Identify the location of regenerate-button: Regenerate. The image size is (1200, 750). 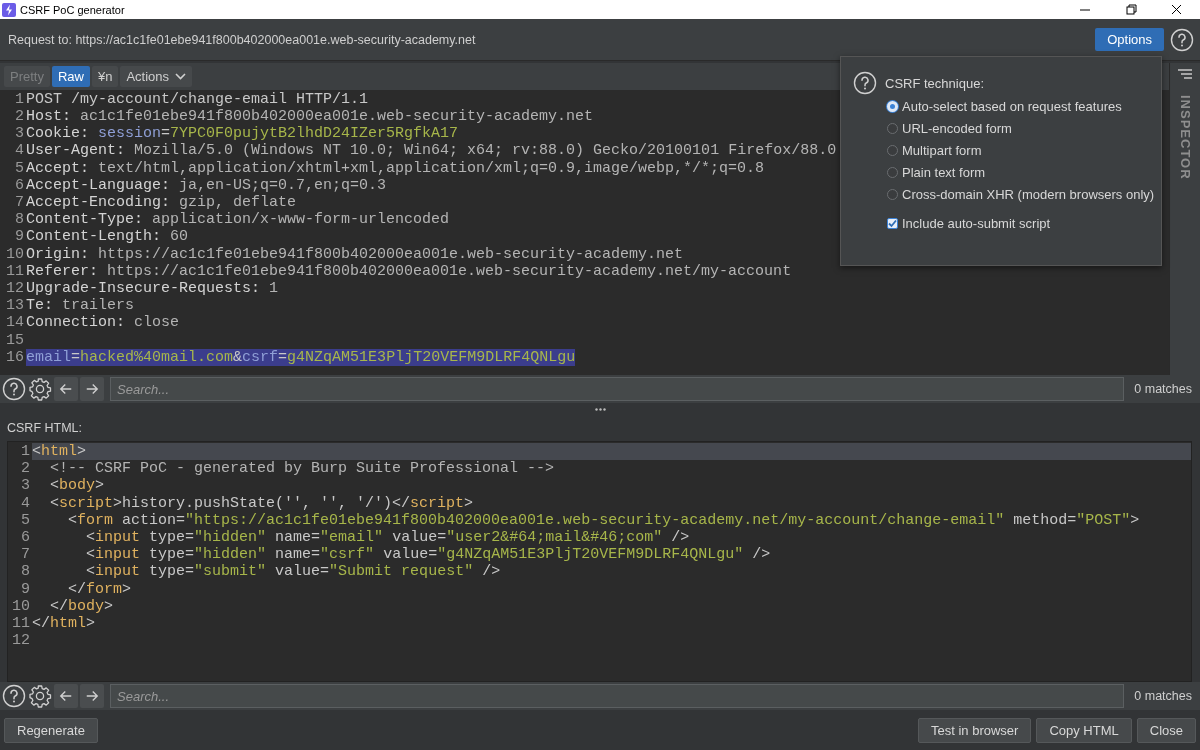
(51, 730).